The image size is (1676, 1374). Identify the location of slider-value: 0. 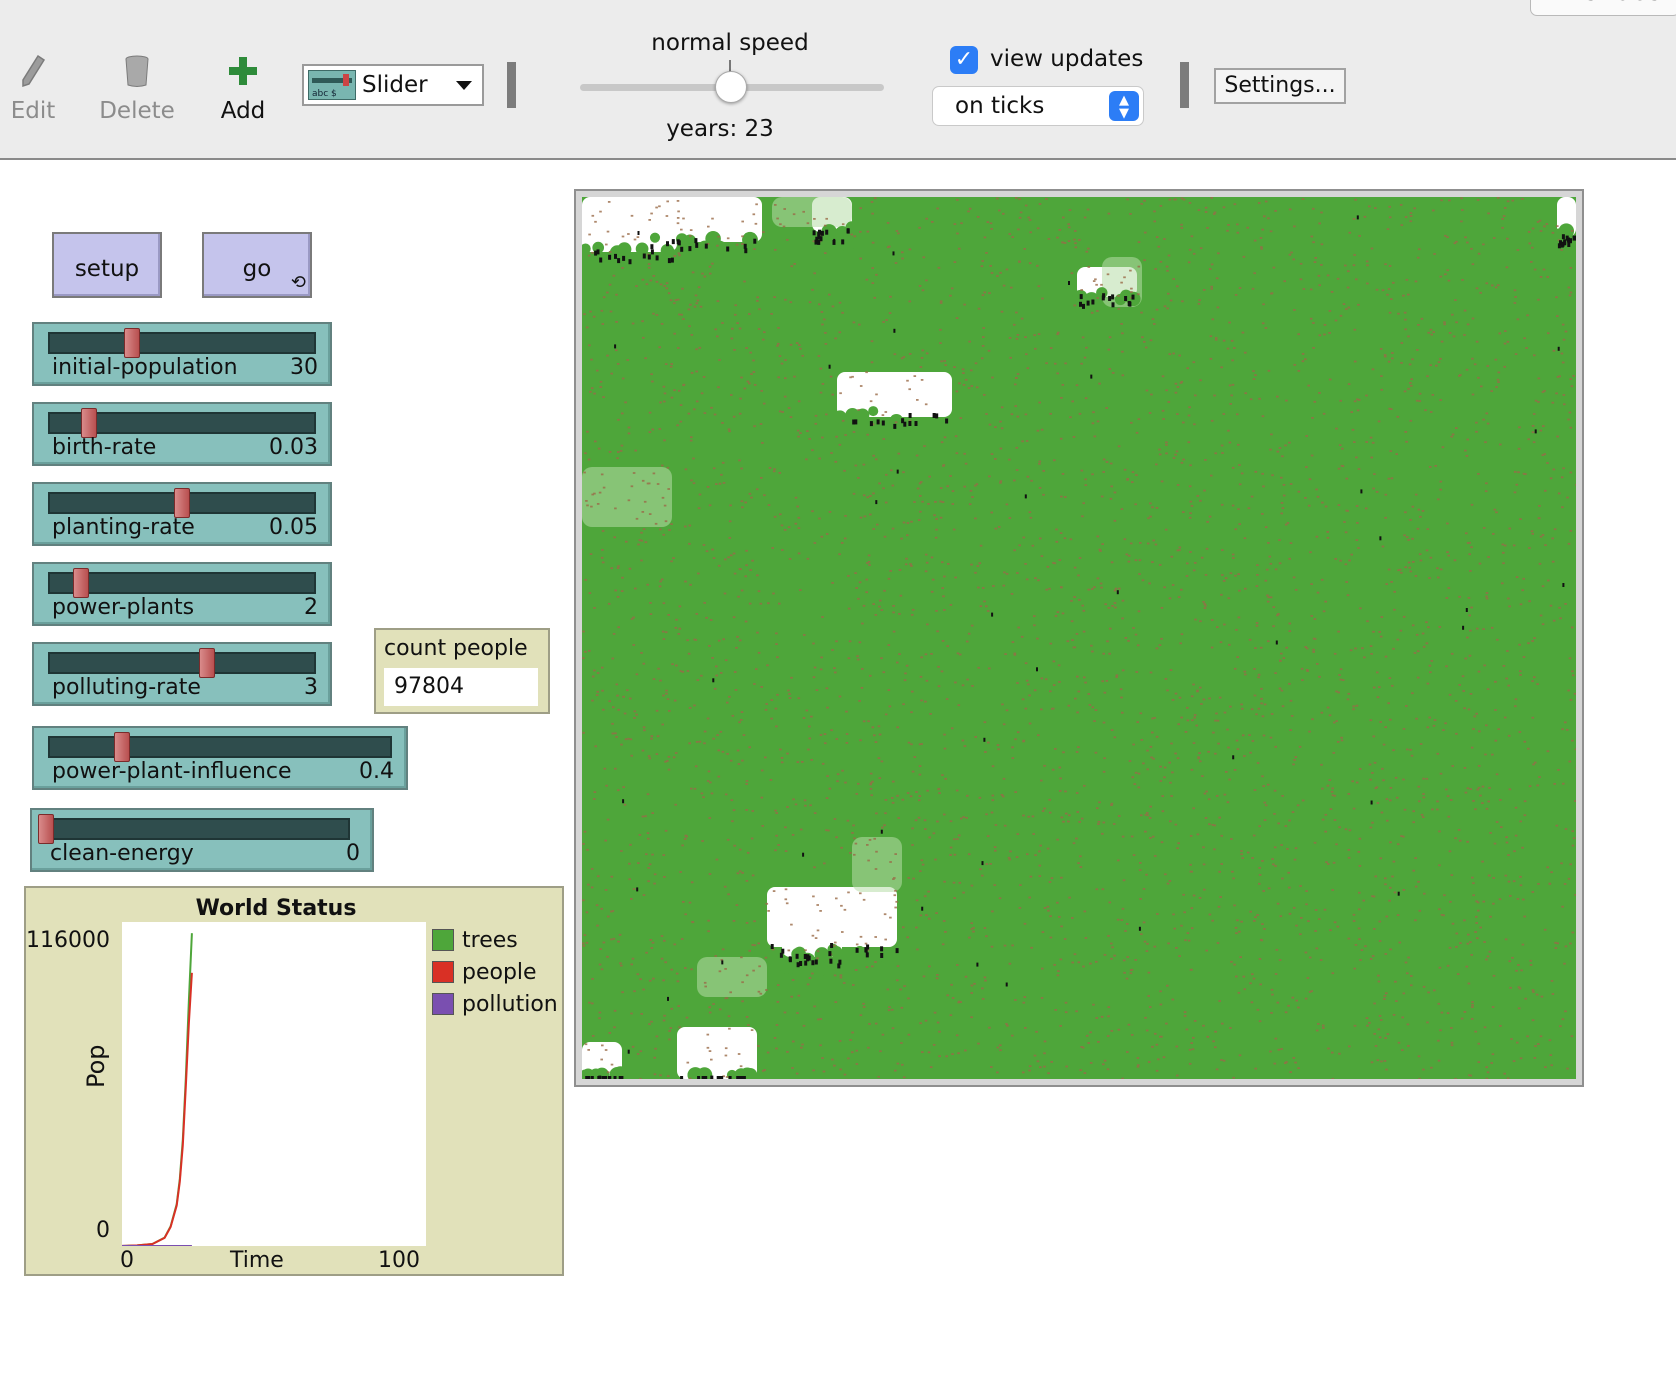
(353, 853).